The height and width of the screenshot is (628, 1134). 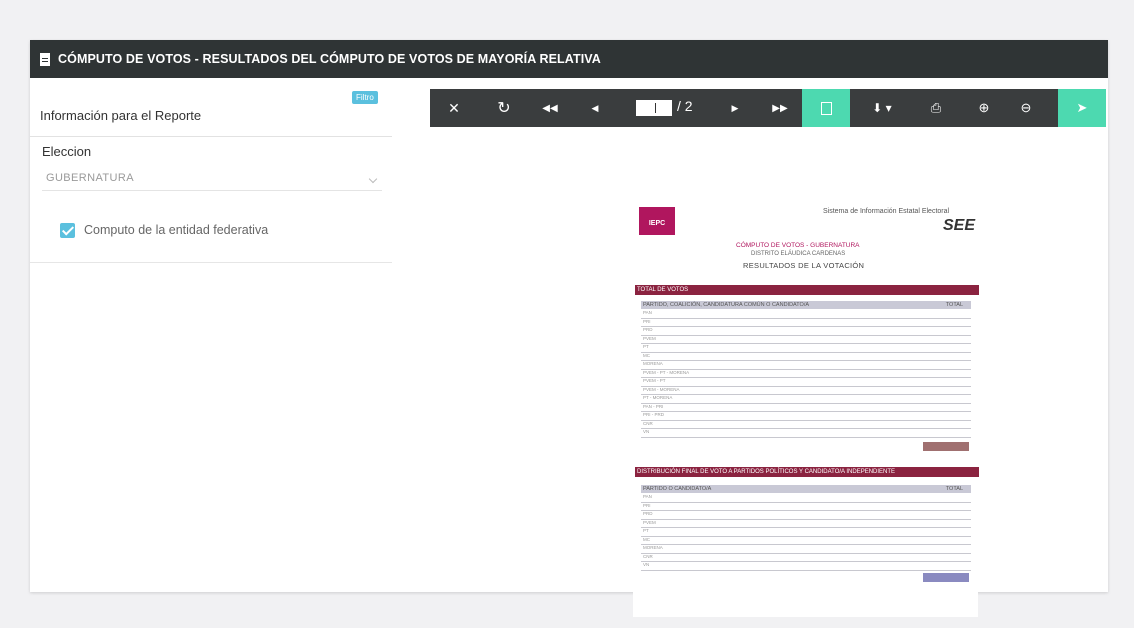 I want to click on close-icon: ✕, so click(x=454, y=108).